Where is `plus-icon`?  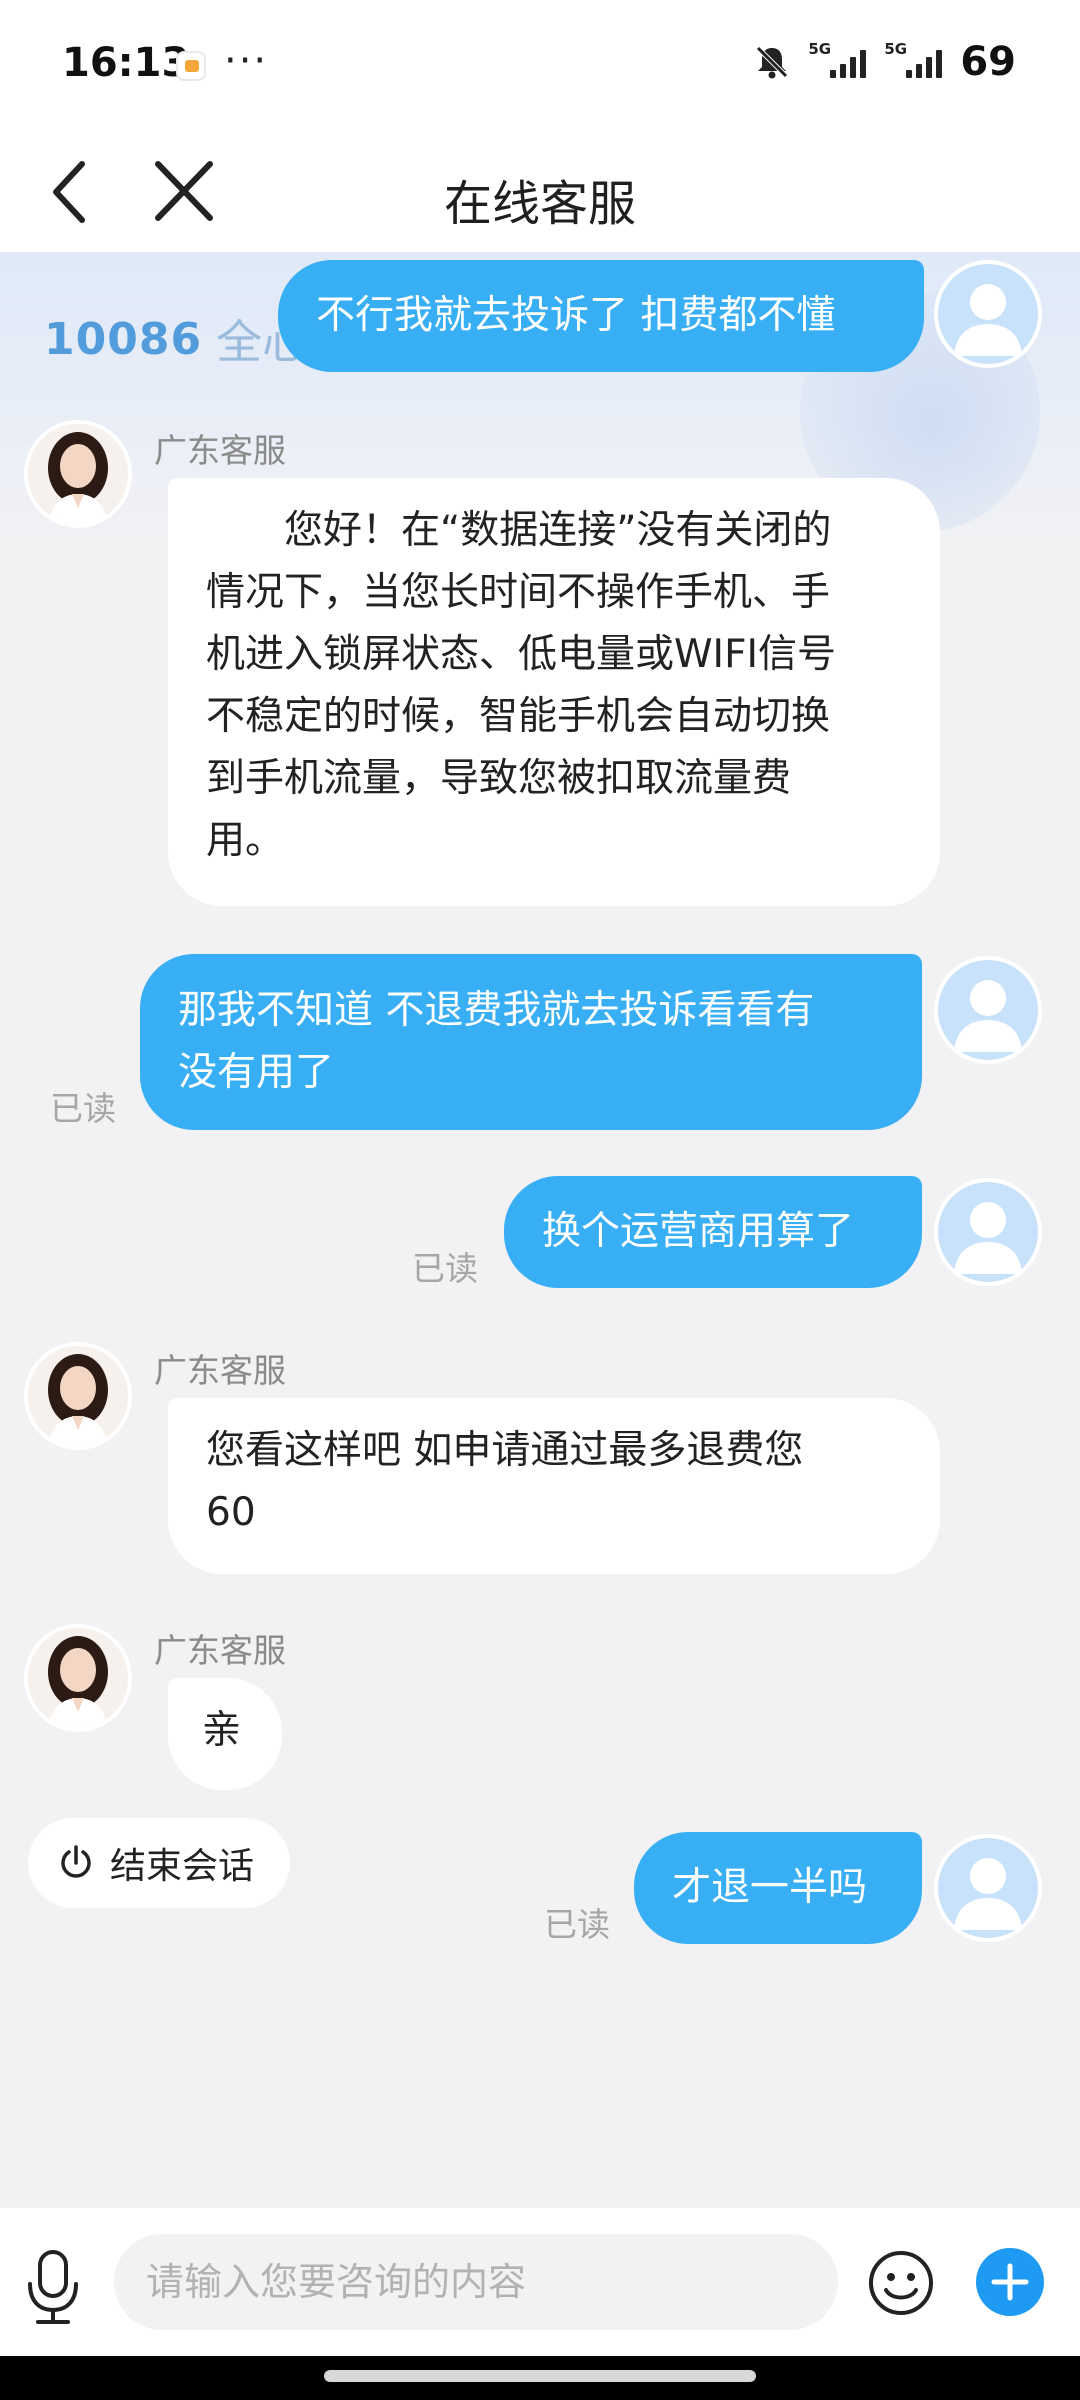
plus-icon is located at coordinates (1010, 2282).